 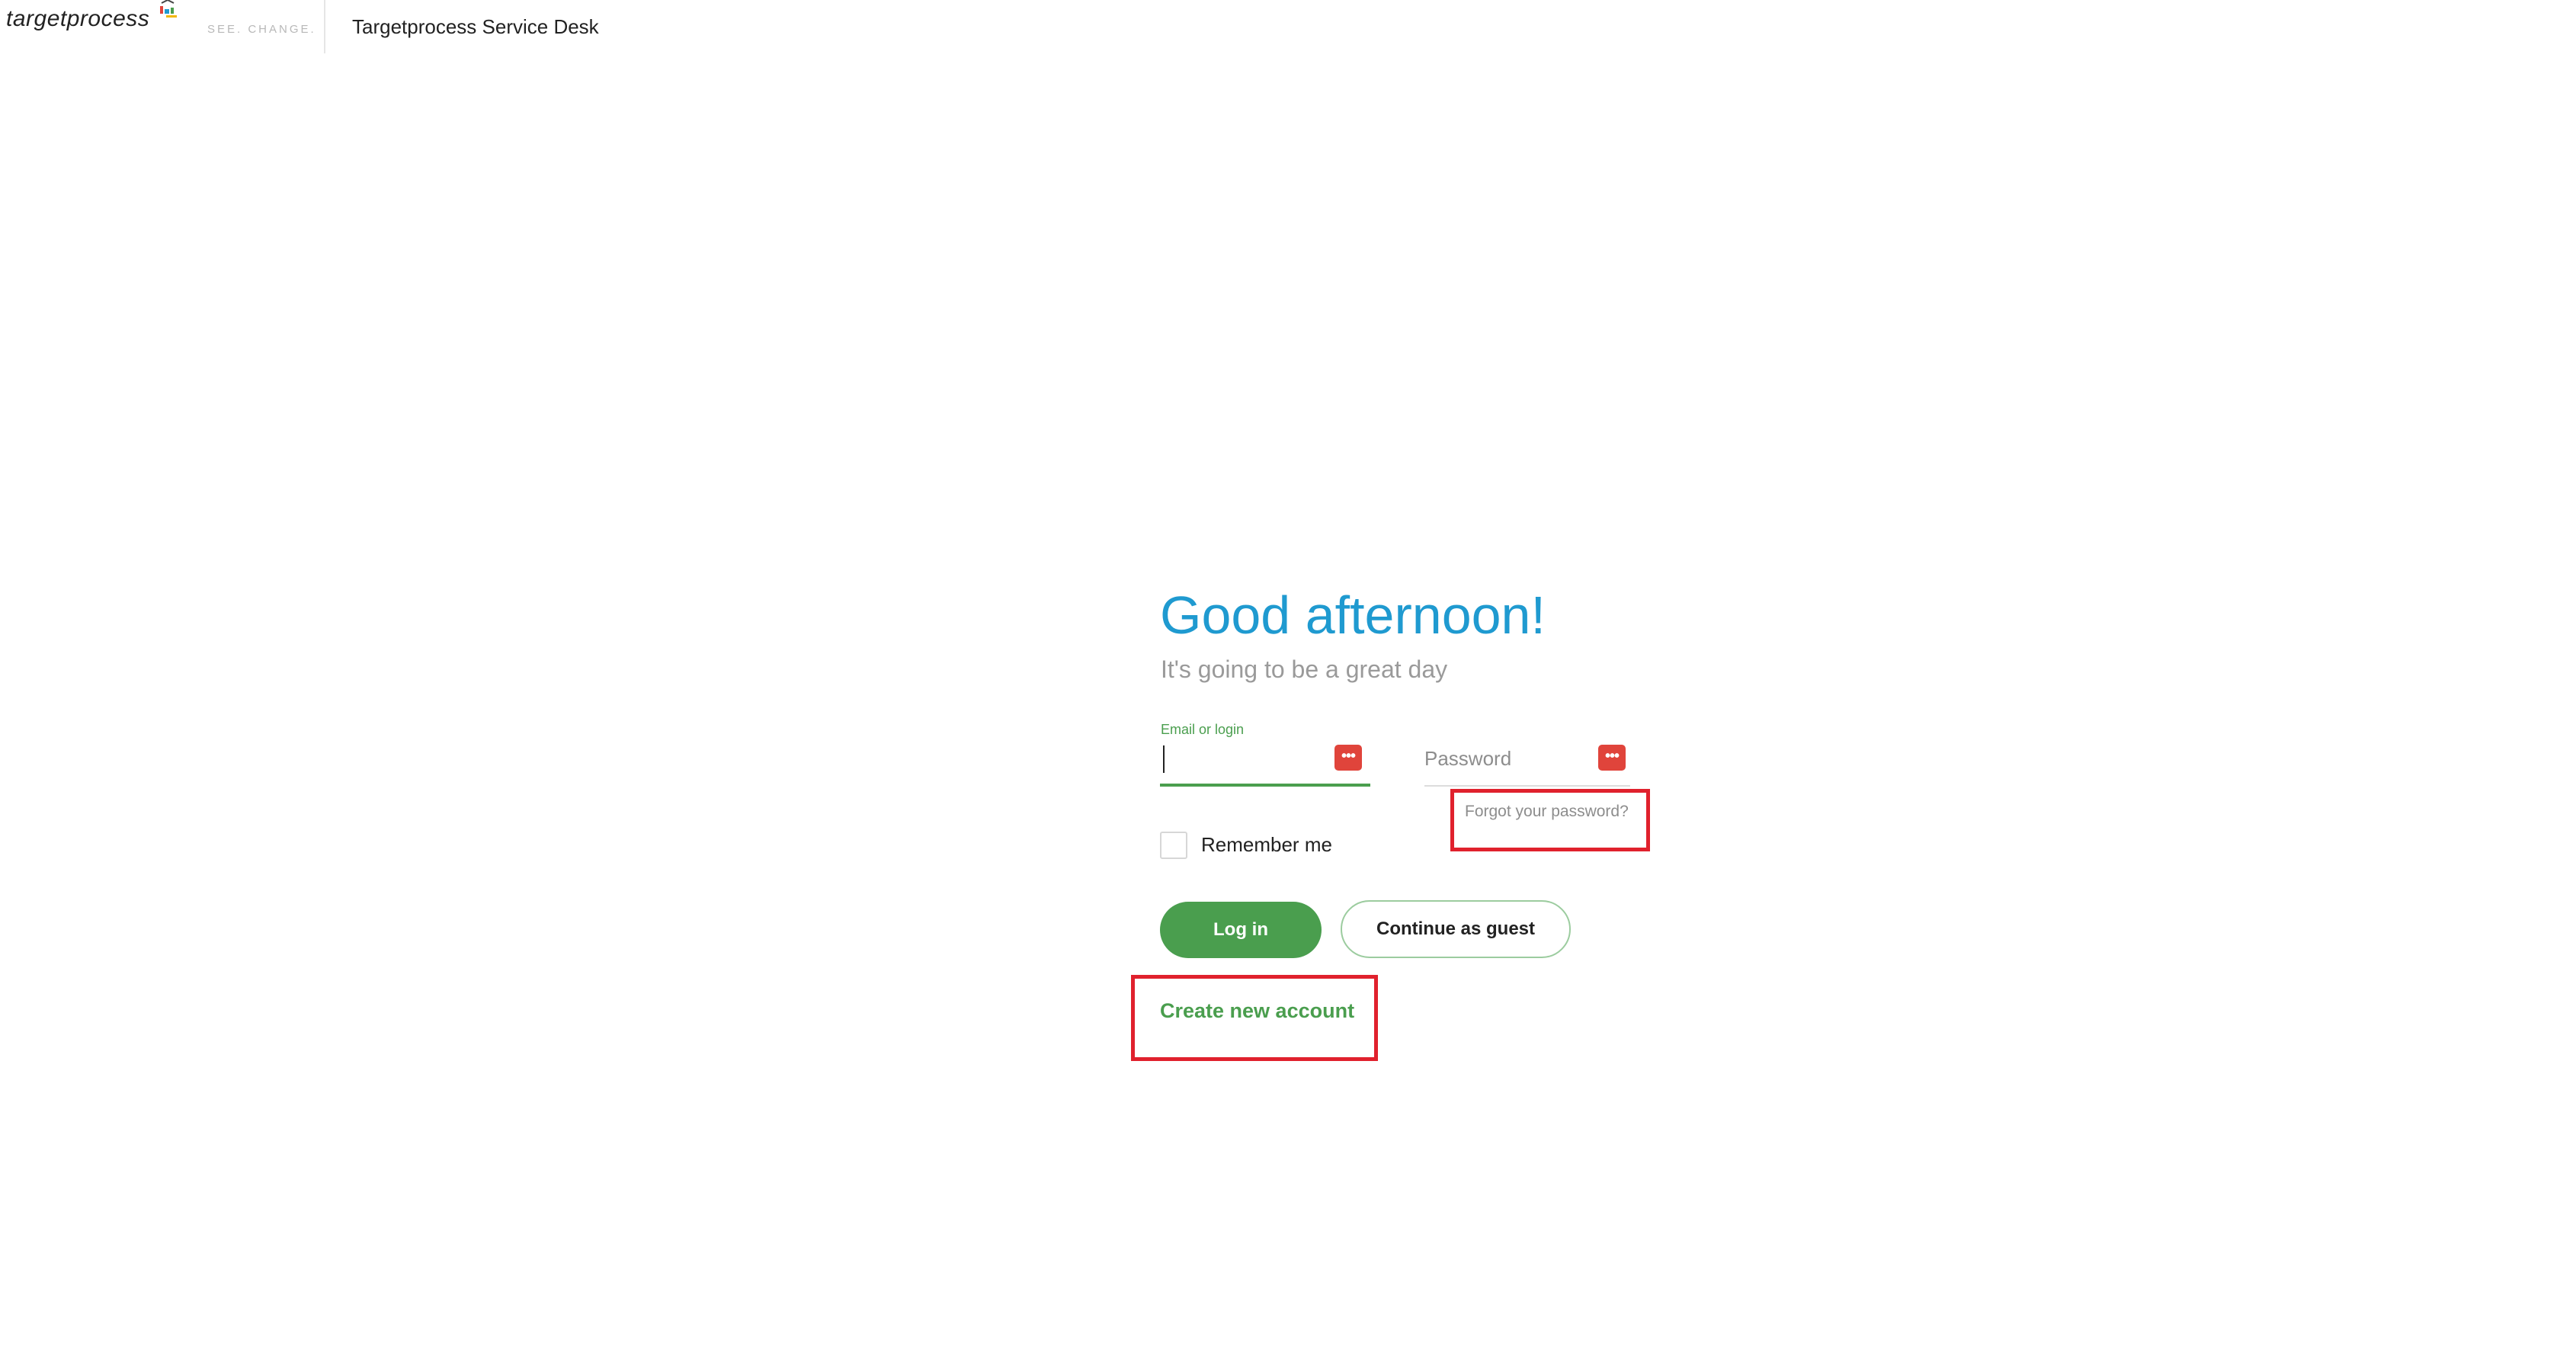 What do you see at coordinates (77, 19) in the screenshot?
I see `brand-logo: targetprocess` at bounding box center [77, 19].